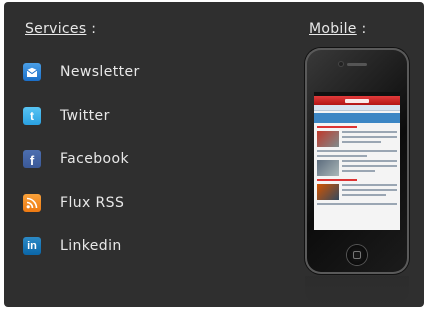 The height and width of the screenshot is (311, 430). I want to click on services-heading-text: Services, so click(55, 29).